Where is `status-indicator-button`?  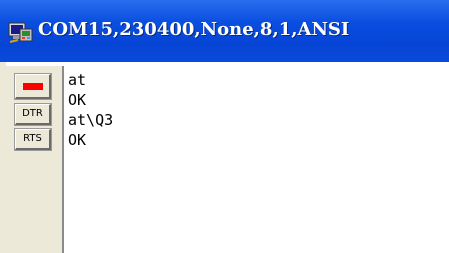 status-indicator-button is located at coordinates (33, 86).